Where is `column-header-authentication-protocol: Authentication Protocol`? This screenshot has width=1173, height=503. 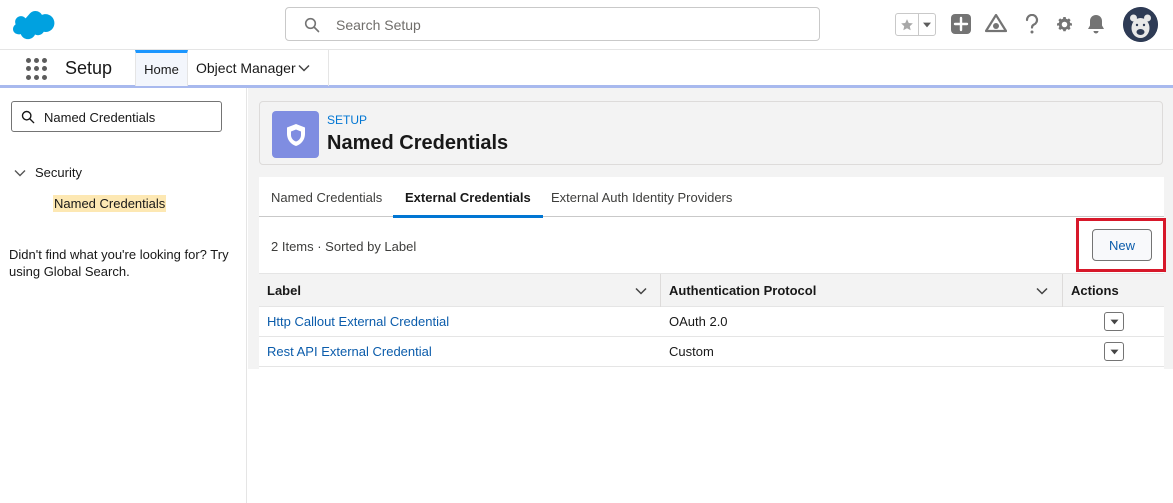 column-header-authentication-protocol: Authentication Protocol is located at coordinates (862, 290).